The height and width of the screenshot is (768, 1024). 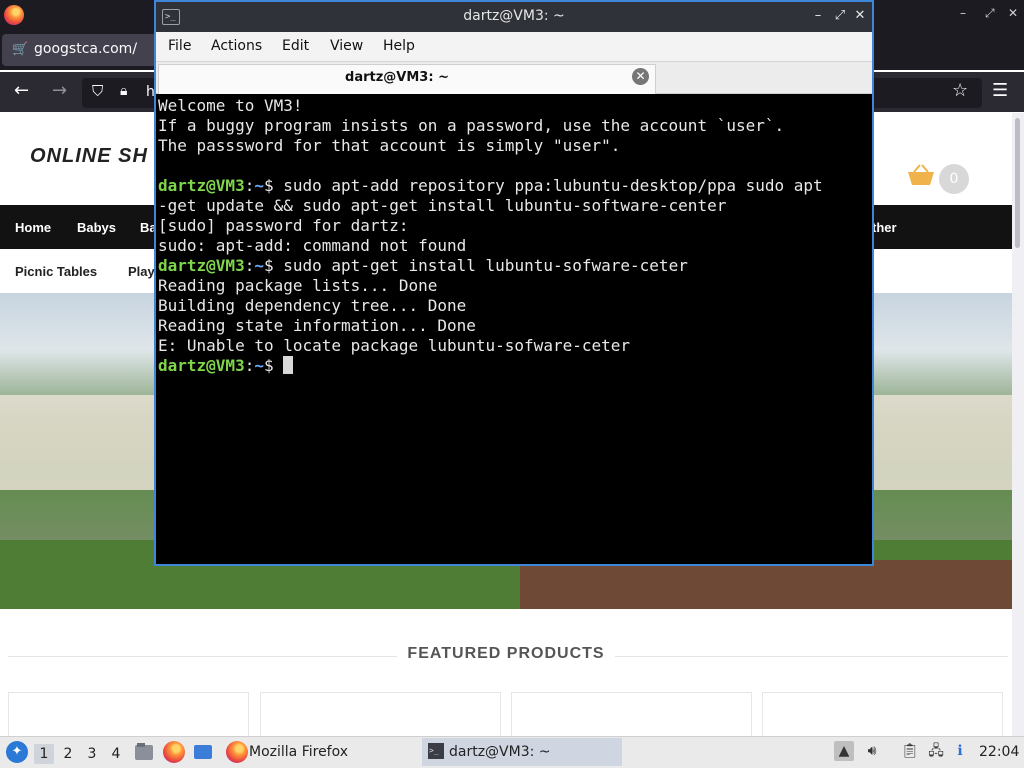 I want to click on text-cursor, so click(x=288, y=365).